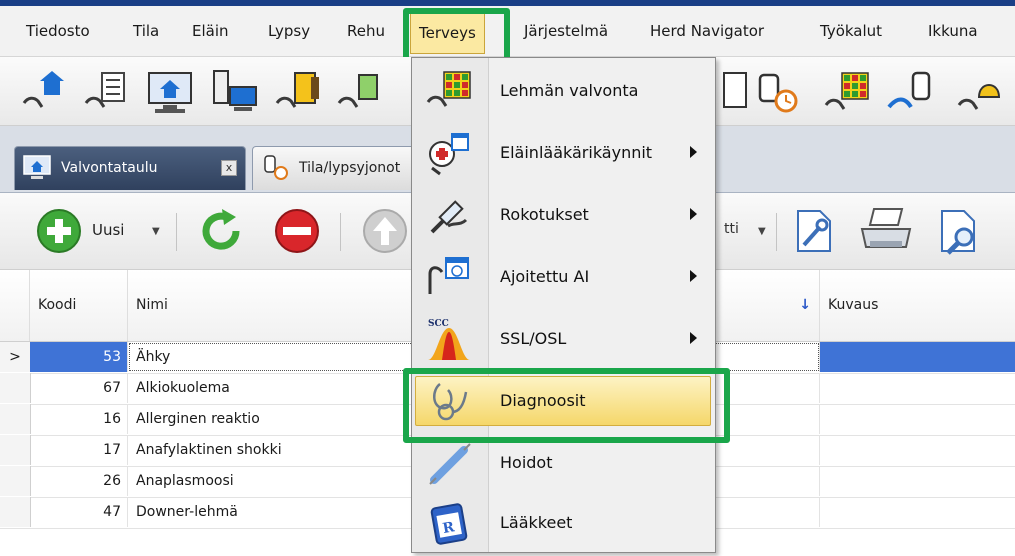 This screenshot has height=556, width=1015. I want to click on cell-code: 17, so click(79, 450).